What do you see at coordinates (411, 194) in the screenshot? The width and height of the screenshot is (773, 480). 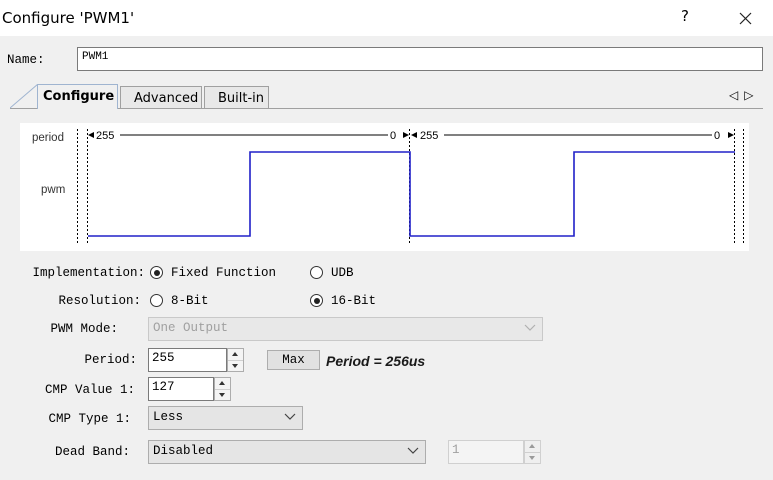 I see `pwm-signal-trace` at bounding box center [411, 194].